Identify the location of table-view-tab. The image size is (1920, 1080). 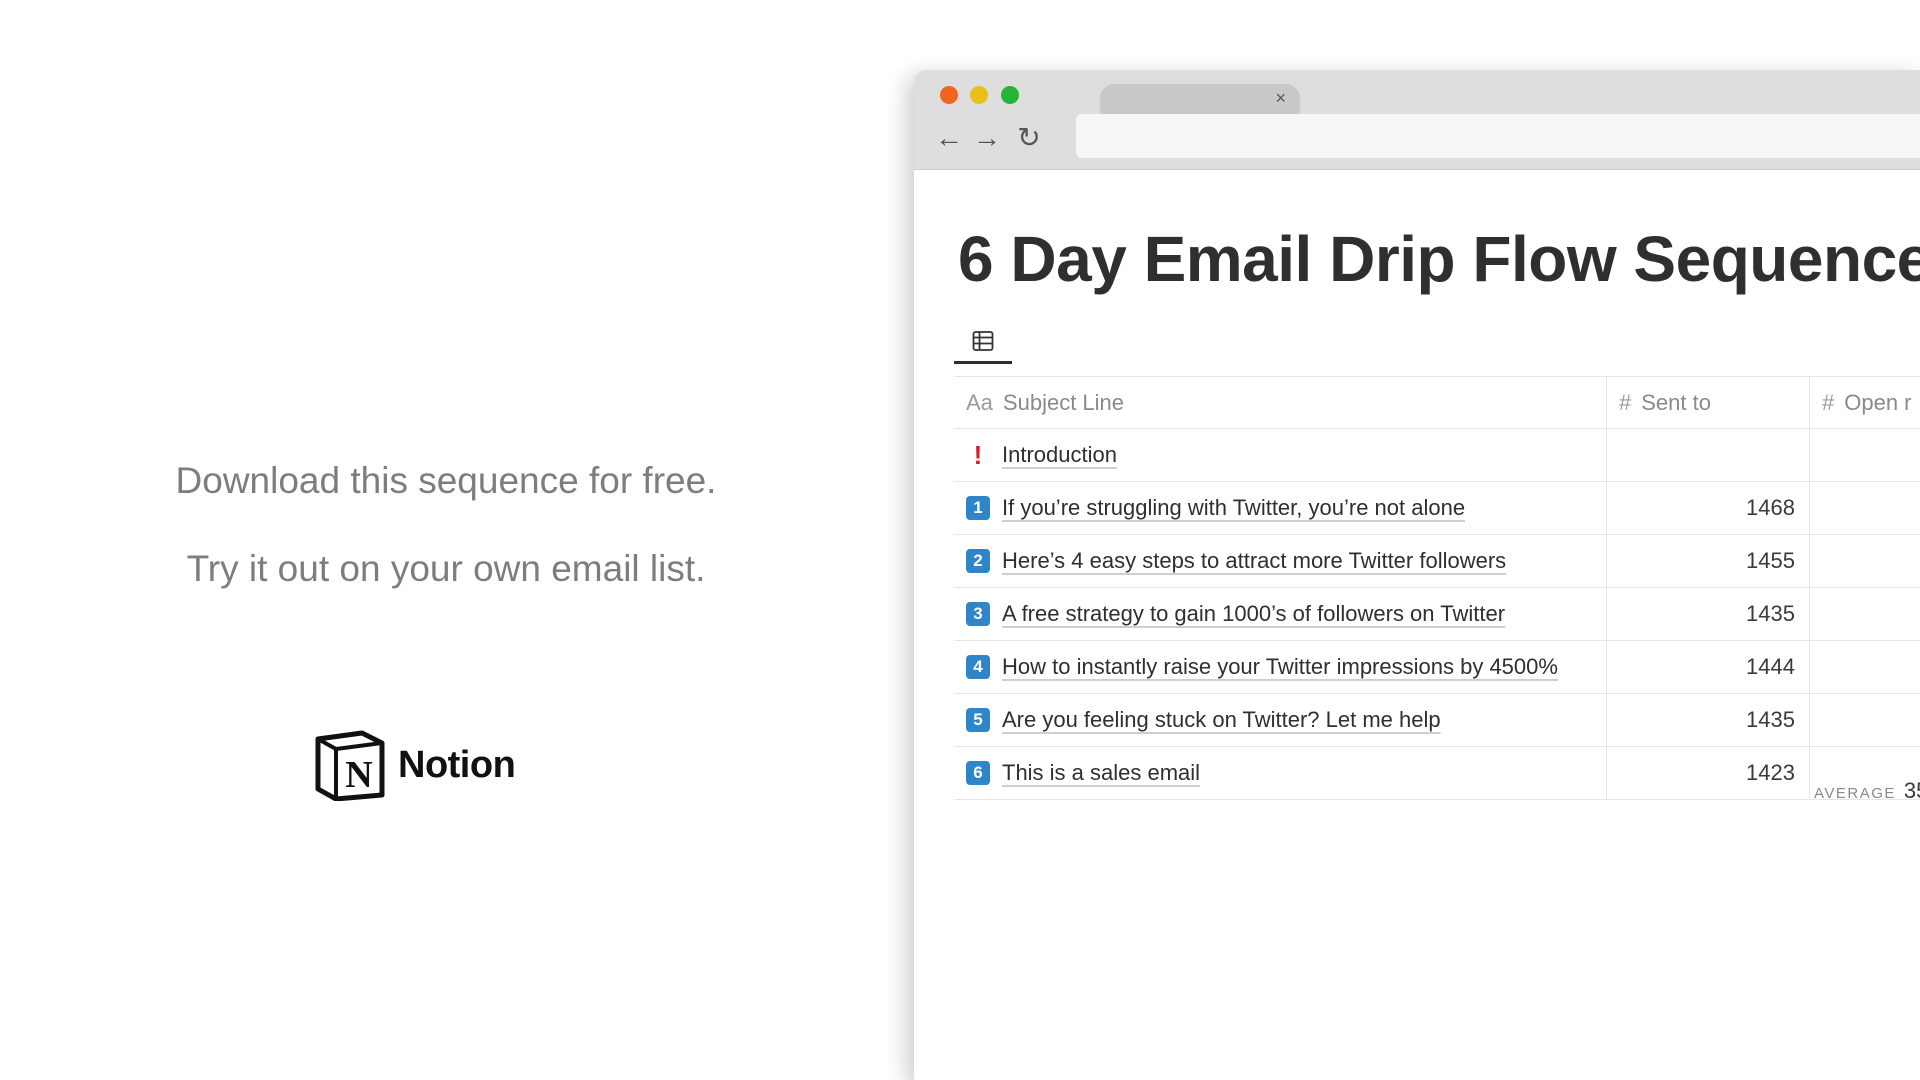
(983, 342).